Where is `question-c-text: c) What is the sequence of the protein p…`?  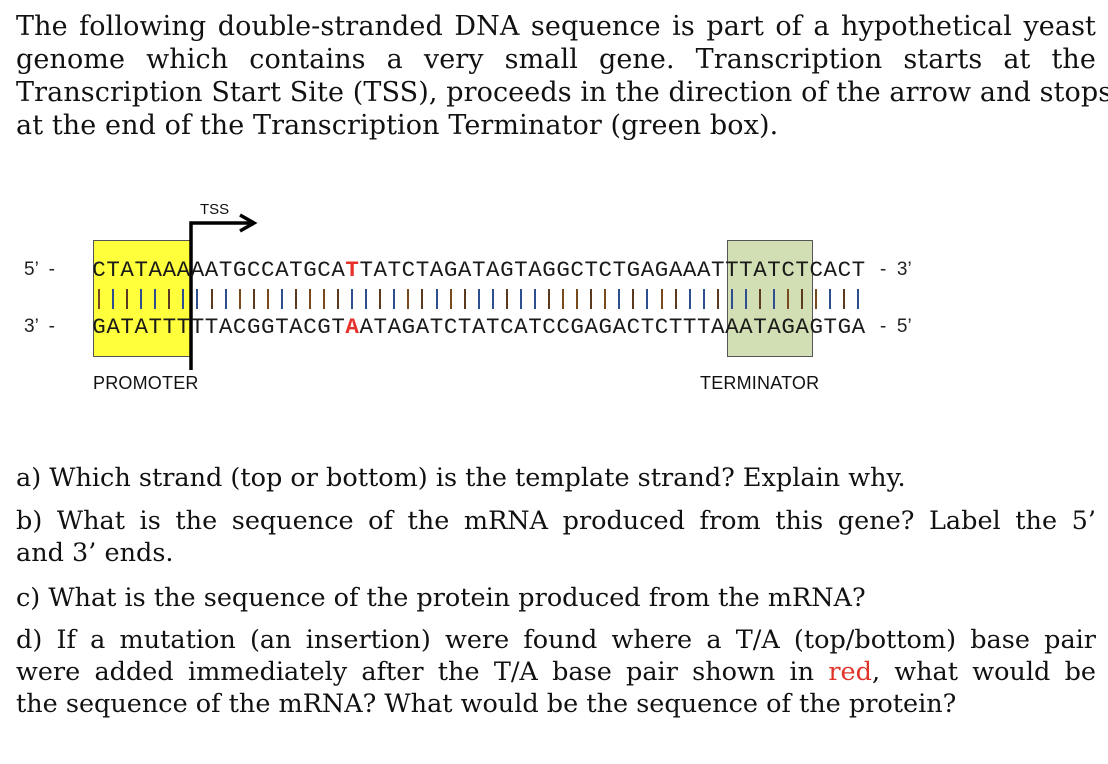 question-c-text: c) What is the sequence of the protein p… is located at coordinates (441, 598).